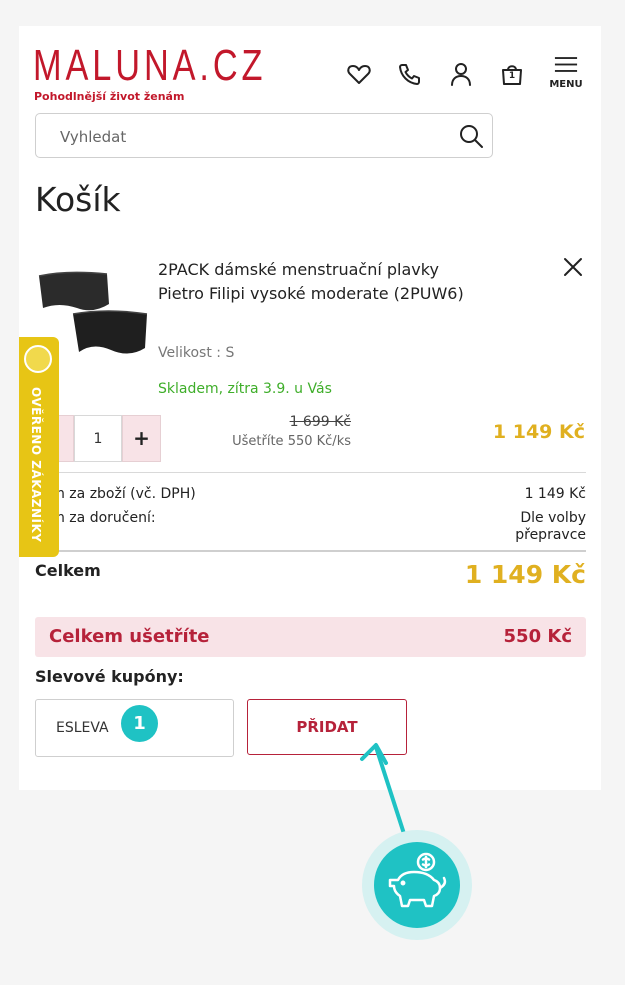 The width and height of the screenshot is (625, 985). Describe the element at coordinates (249, 136) in the screenshot. I see `search-input` at that location.